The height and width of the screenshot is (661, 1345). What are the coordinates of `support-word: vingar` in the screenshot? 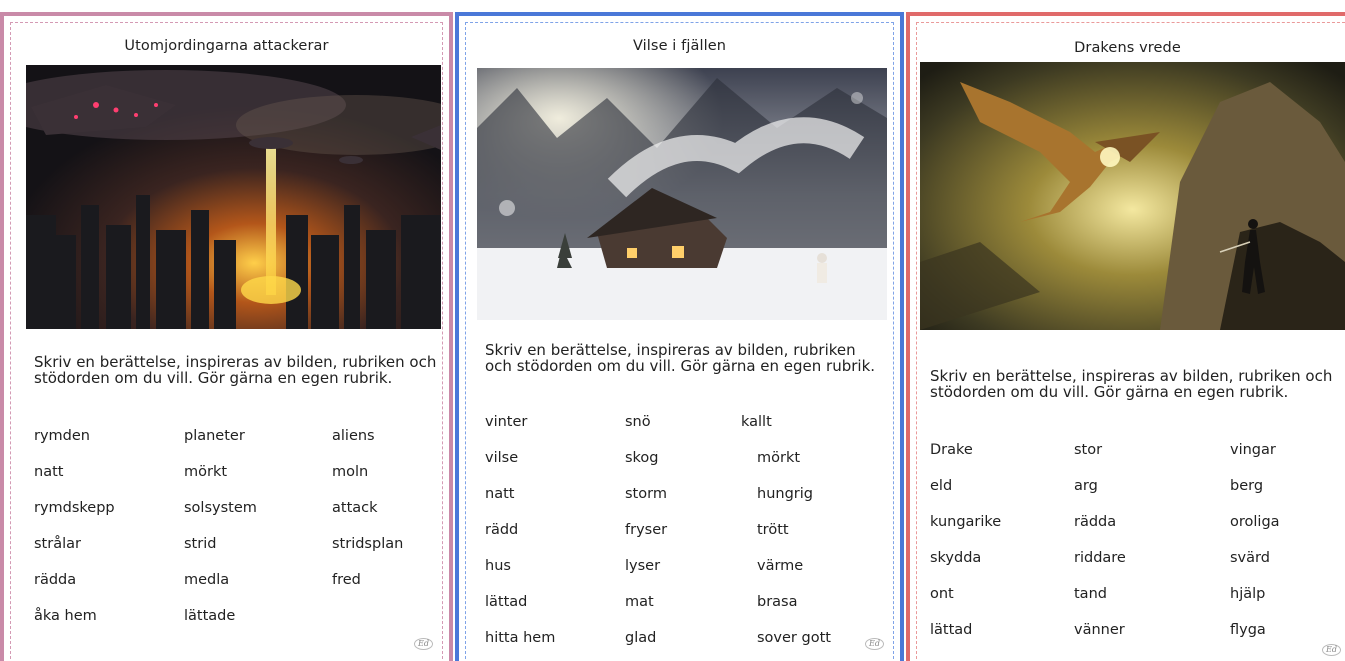 It's located at (1253, 450).